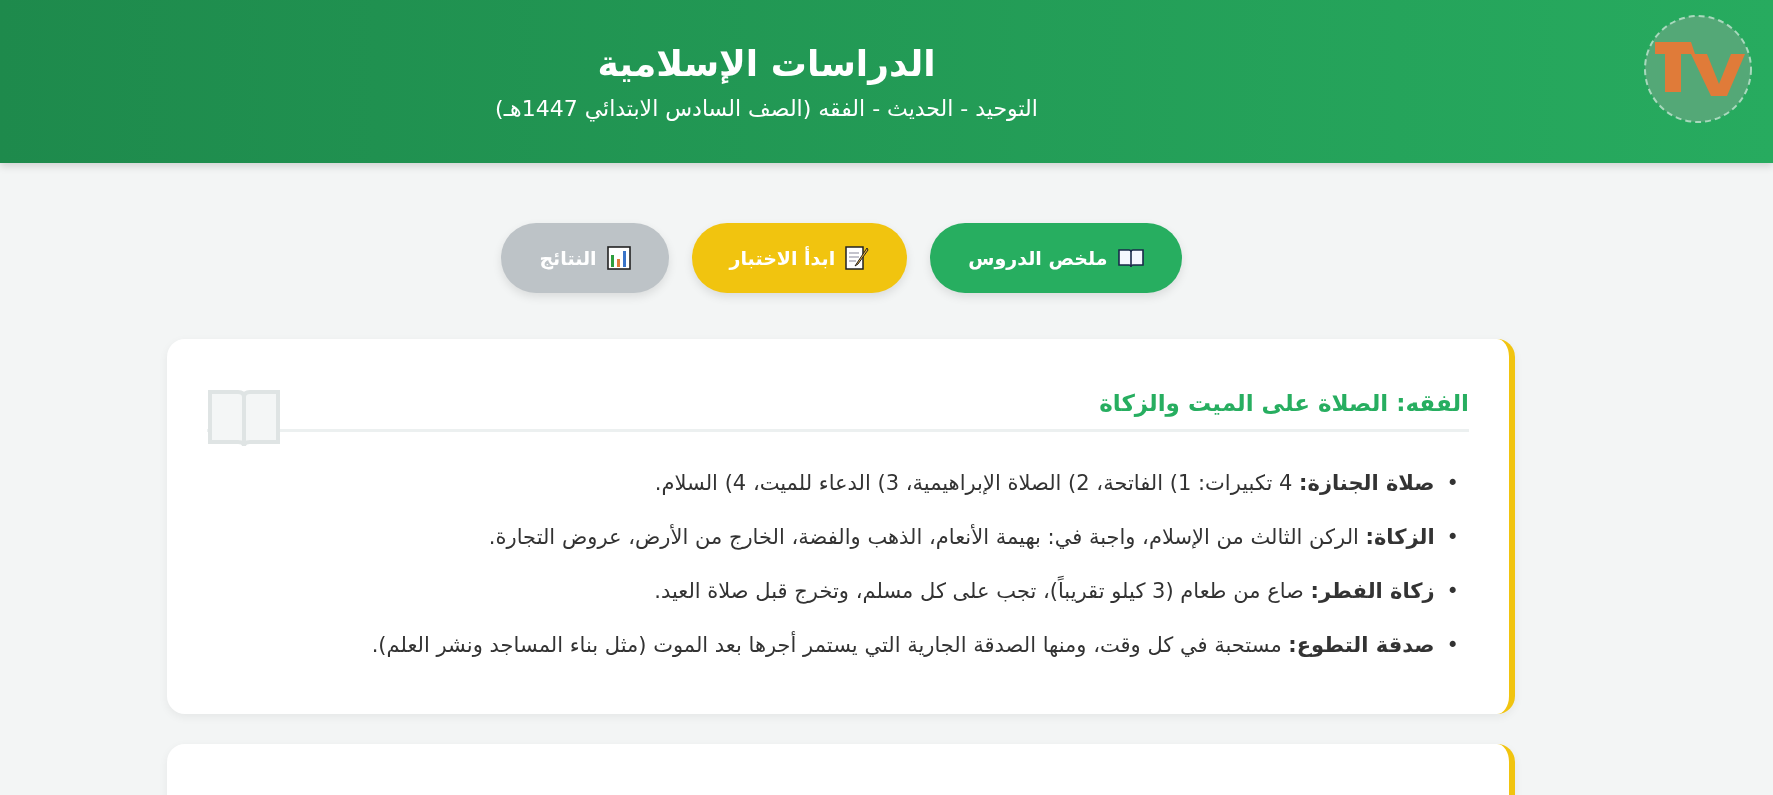  What do you see at coordinates (857, 258) in the screenshot?
I see `memo-icon` at bounding box center [857, 258].